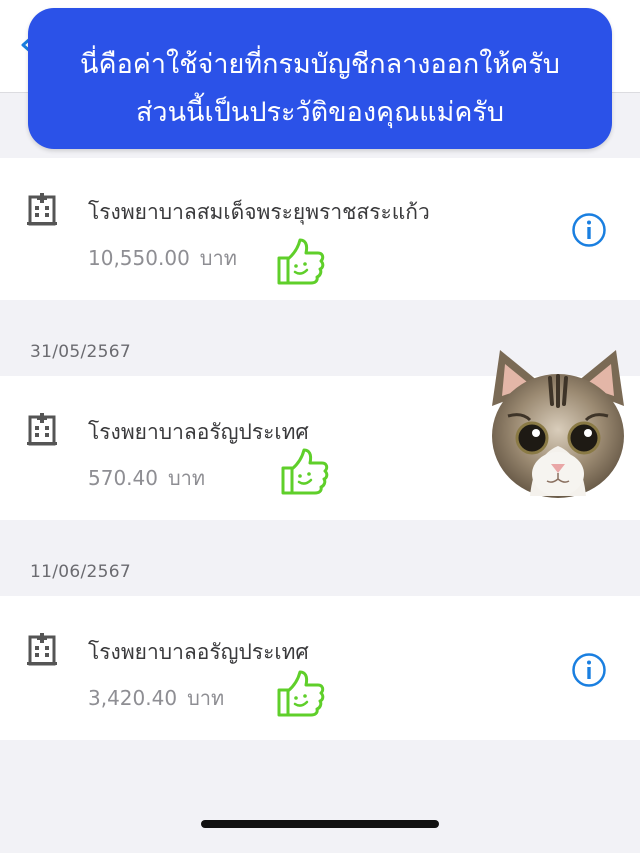 Image resolution: width=640 pixels, height=853 pixels. What do you see at coordinates (147, 478) in the screenshot?
I see `amount-text: 570.40 บาท` at bounding box center [147, 478].